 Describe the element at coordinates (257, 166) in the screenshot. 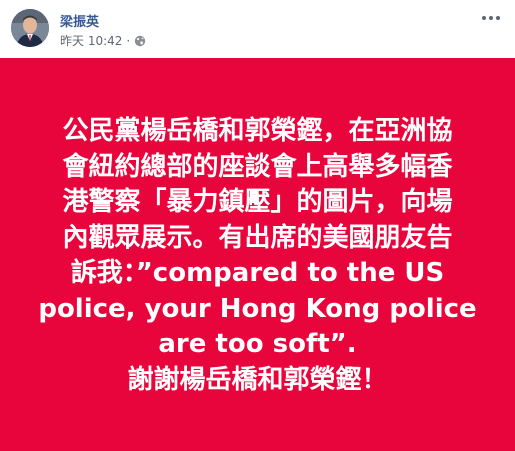

I see `image-text-line: 會紐約總部的座談會上高舉多幅香` at that location.